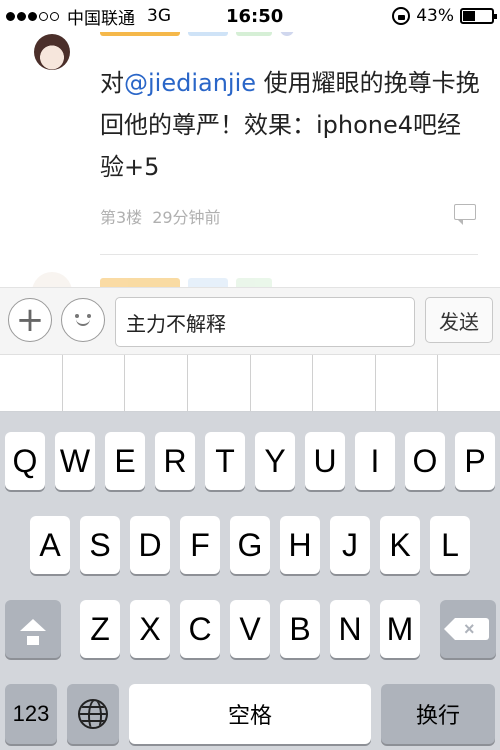 Image resolution: width=500 pixels, height=750 pixels. Describe the element at coordinates (33, 629) in the screenshot. I see `shift-icon` at that location.